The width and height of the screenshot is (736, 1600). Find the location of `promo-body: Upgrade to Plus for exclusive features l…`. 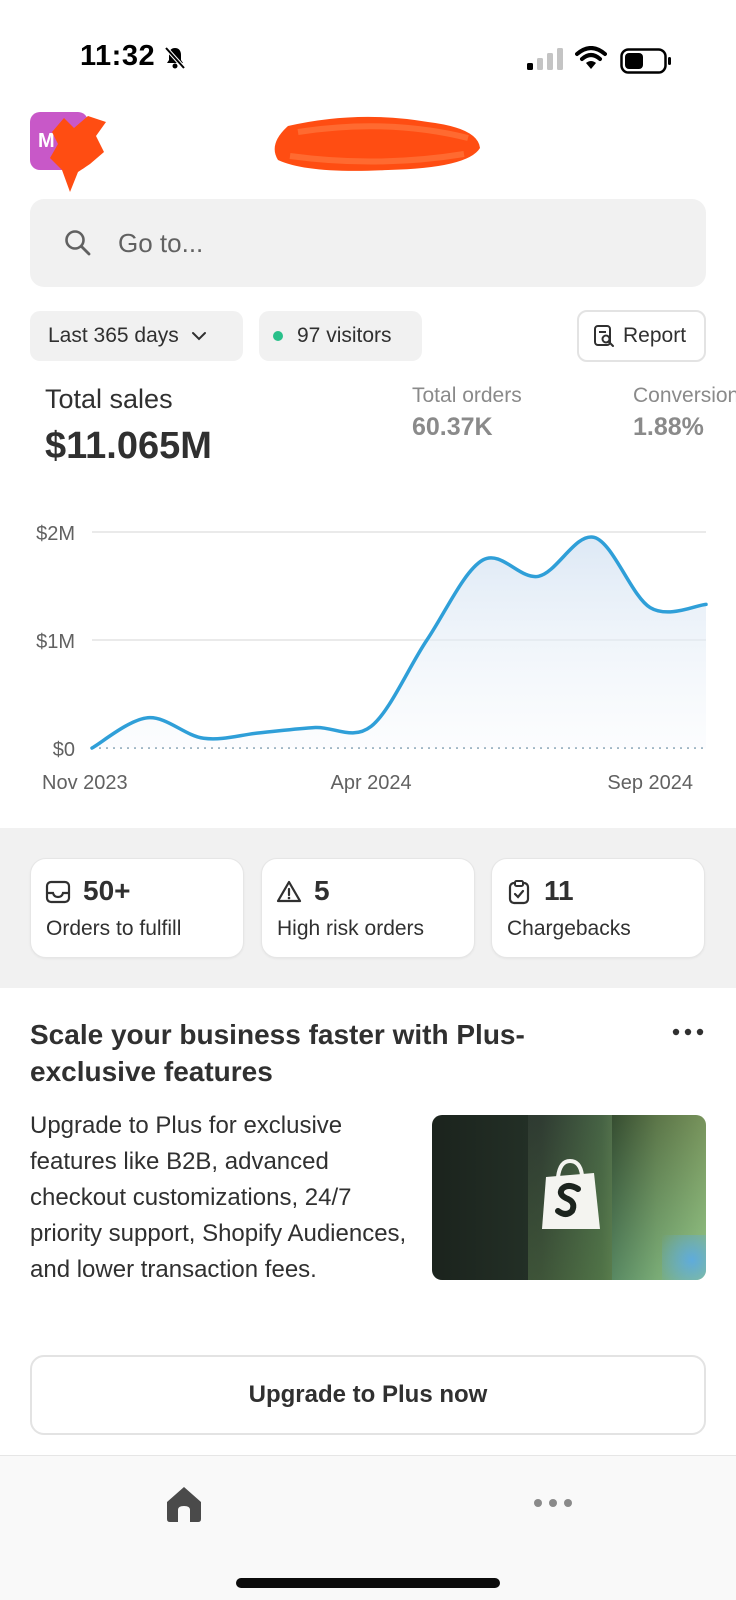

promo-body: Upgrade to Plus for exclusive features l… is located at coordinates (218, 1197).